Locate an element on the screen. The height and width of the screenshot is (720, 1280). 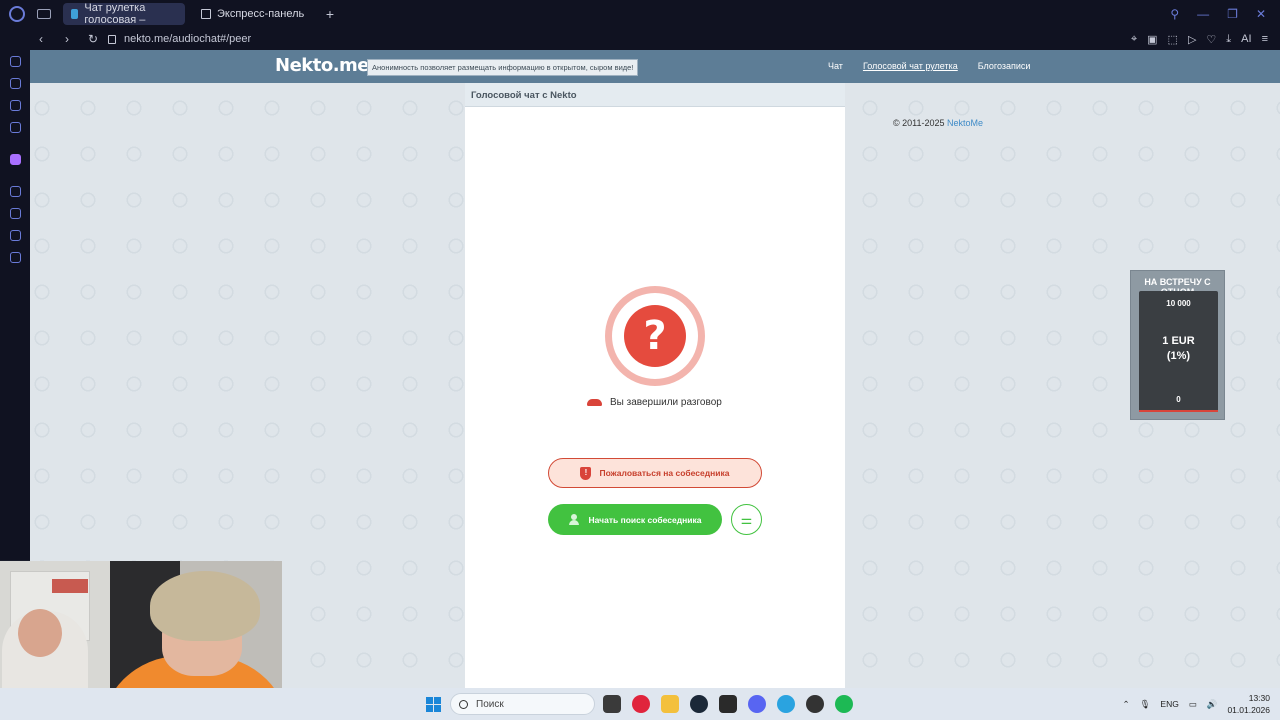
call-ended-message: Вы завершили разговор is located at coordinates (654, 402).